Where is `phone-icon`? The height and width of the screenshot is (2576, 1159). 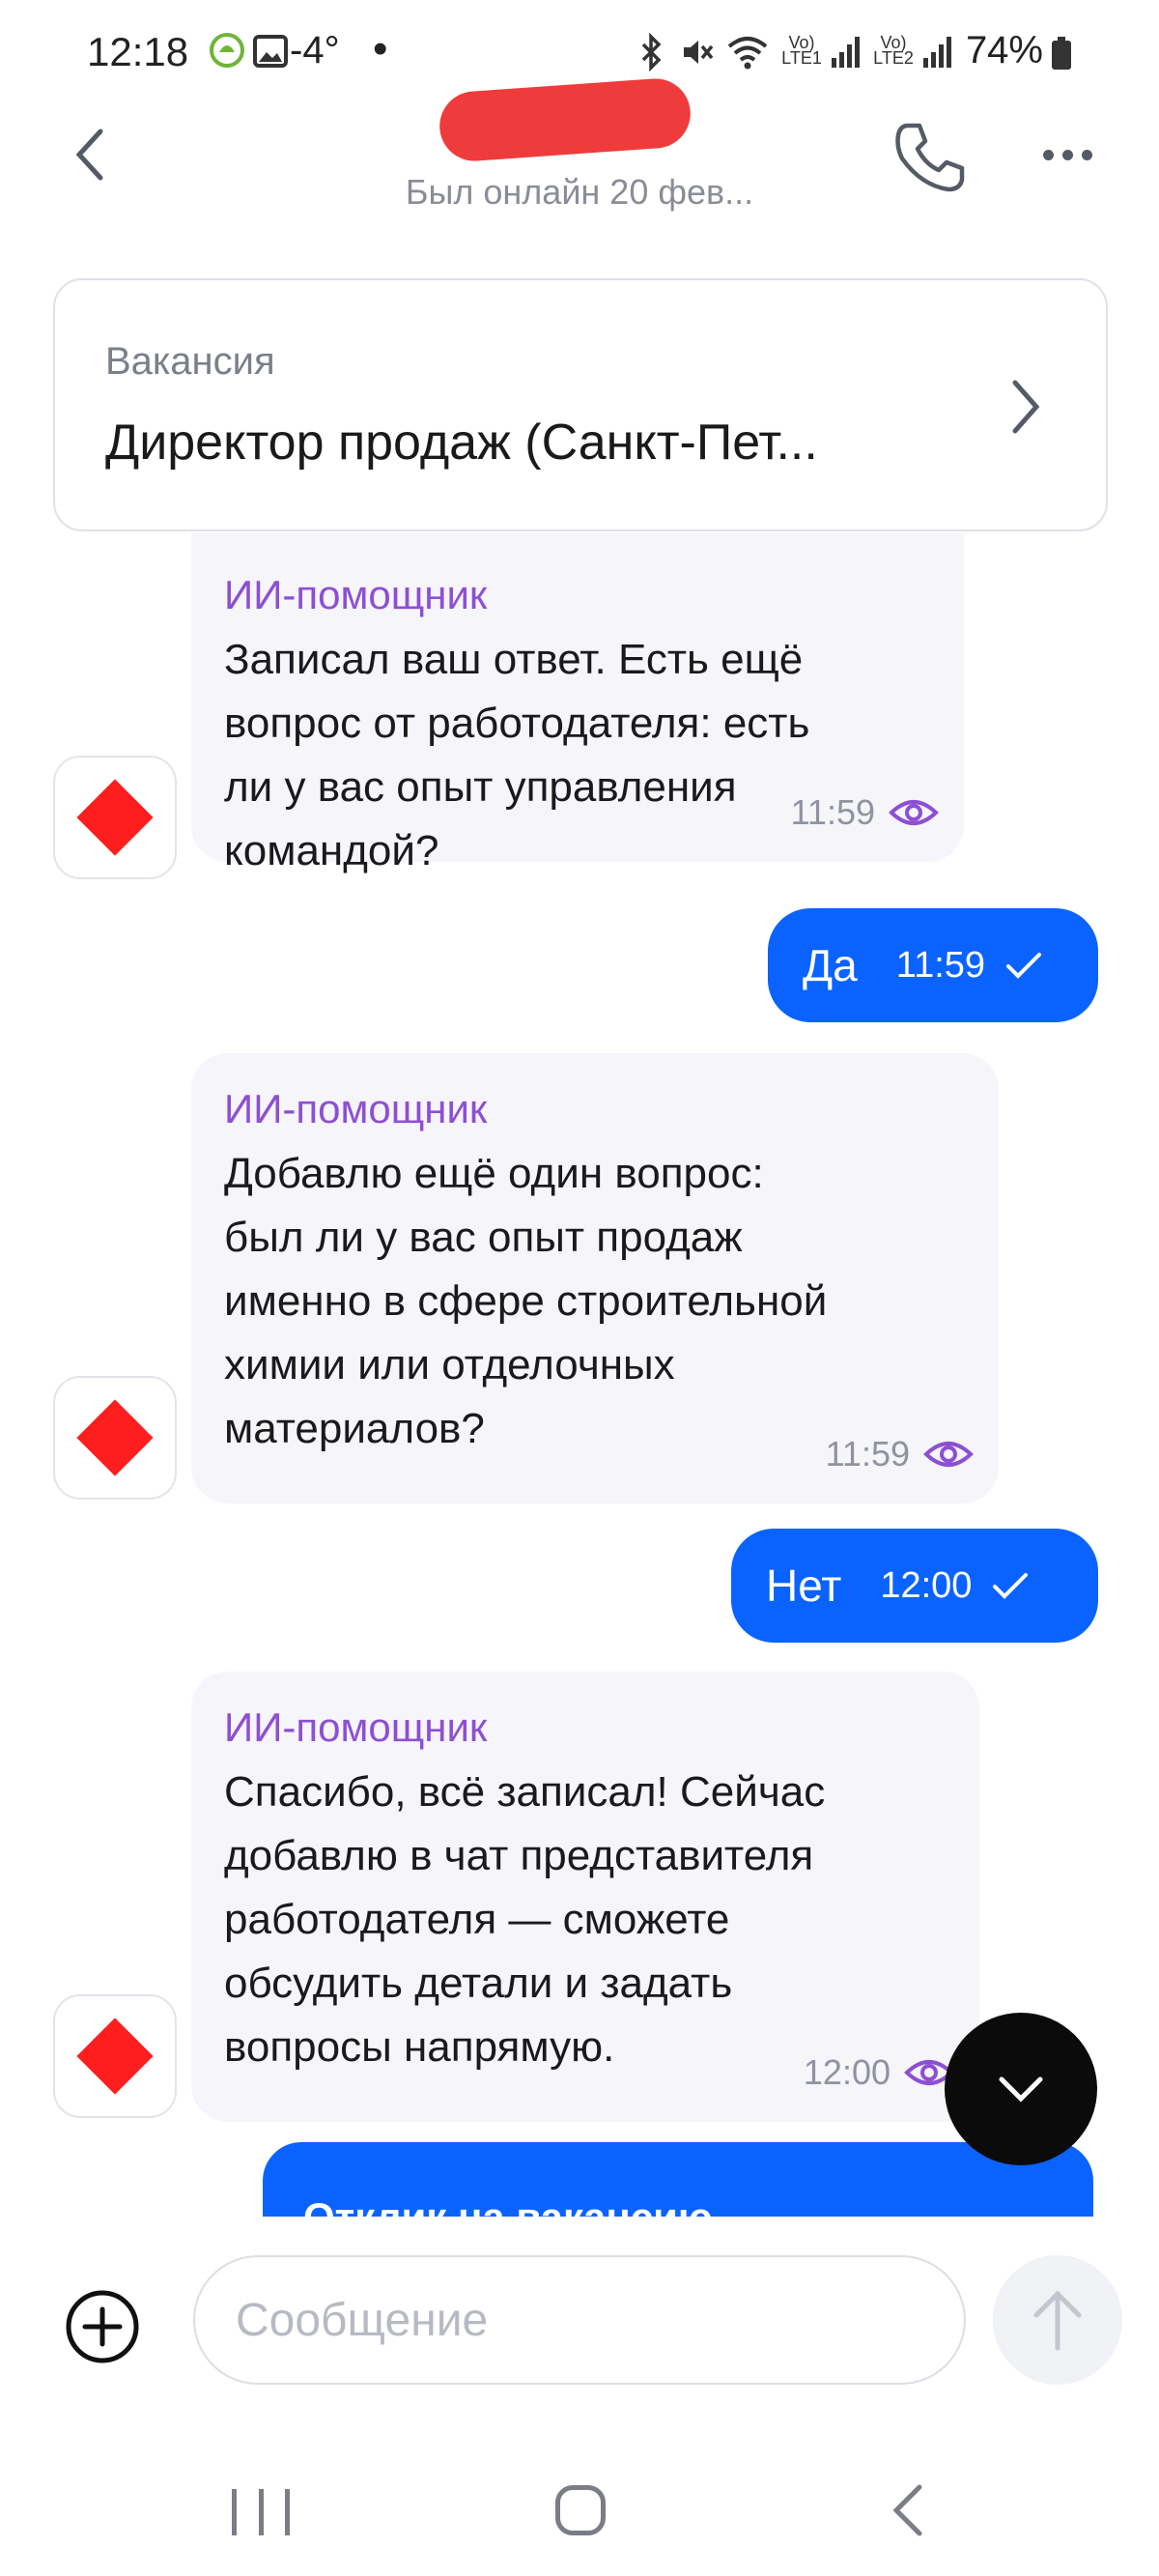
phone-icon is located at coordinates (930, 158).